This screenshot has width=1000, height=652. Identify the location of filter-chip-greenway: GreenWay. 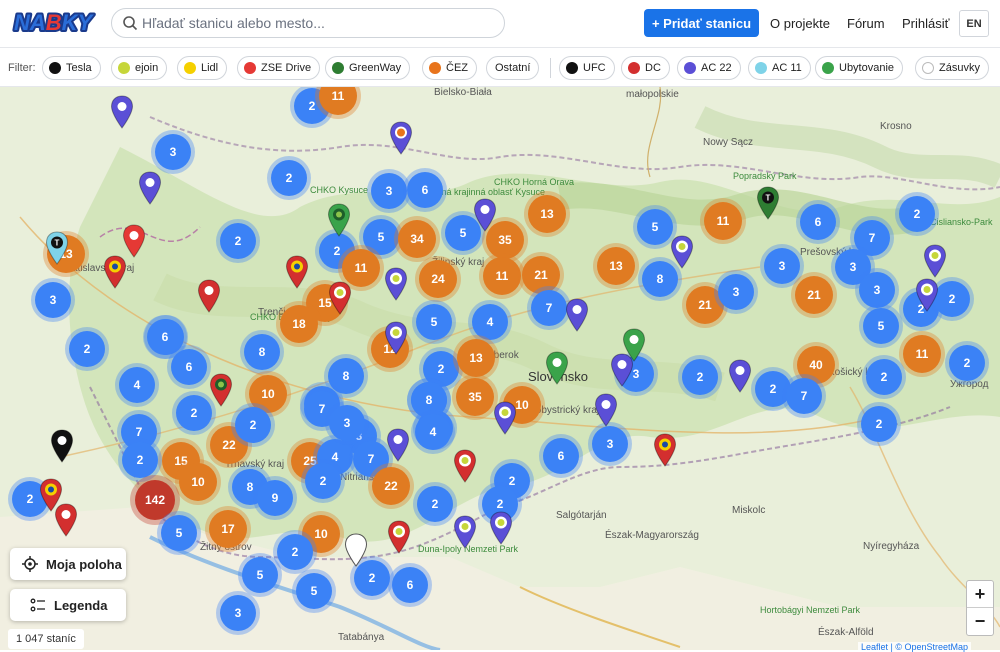
(368, 68).